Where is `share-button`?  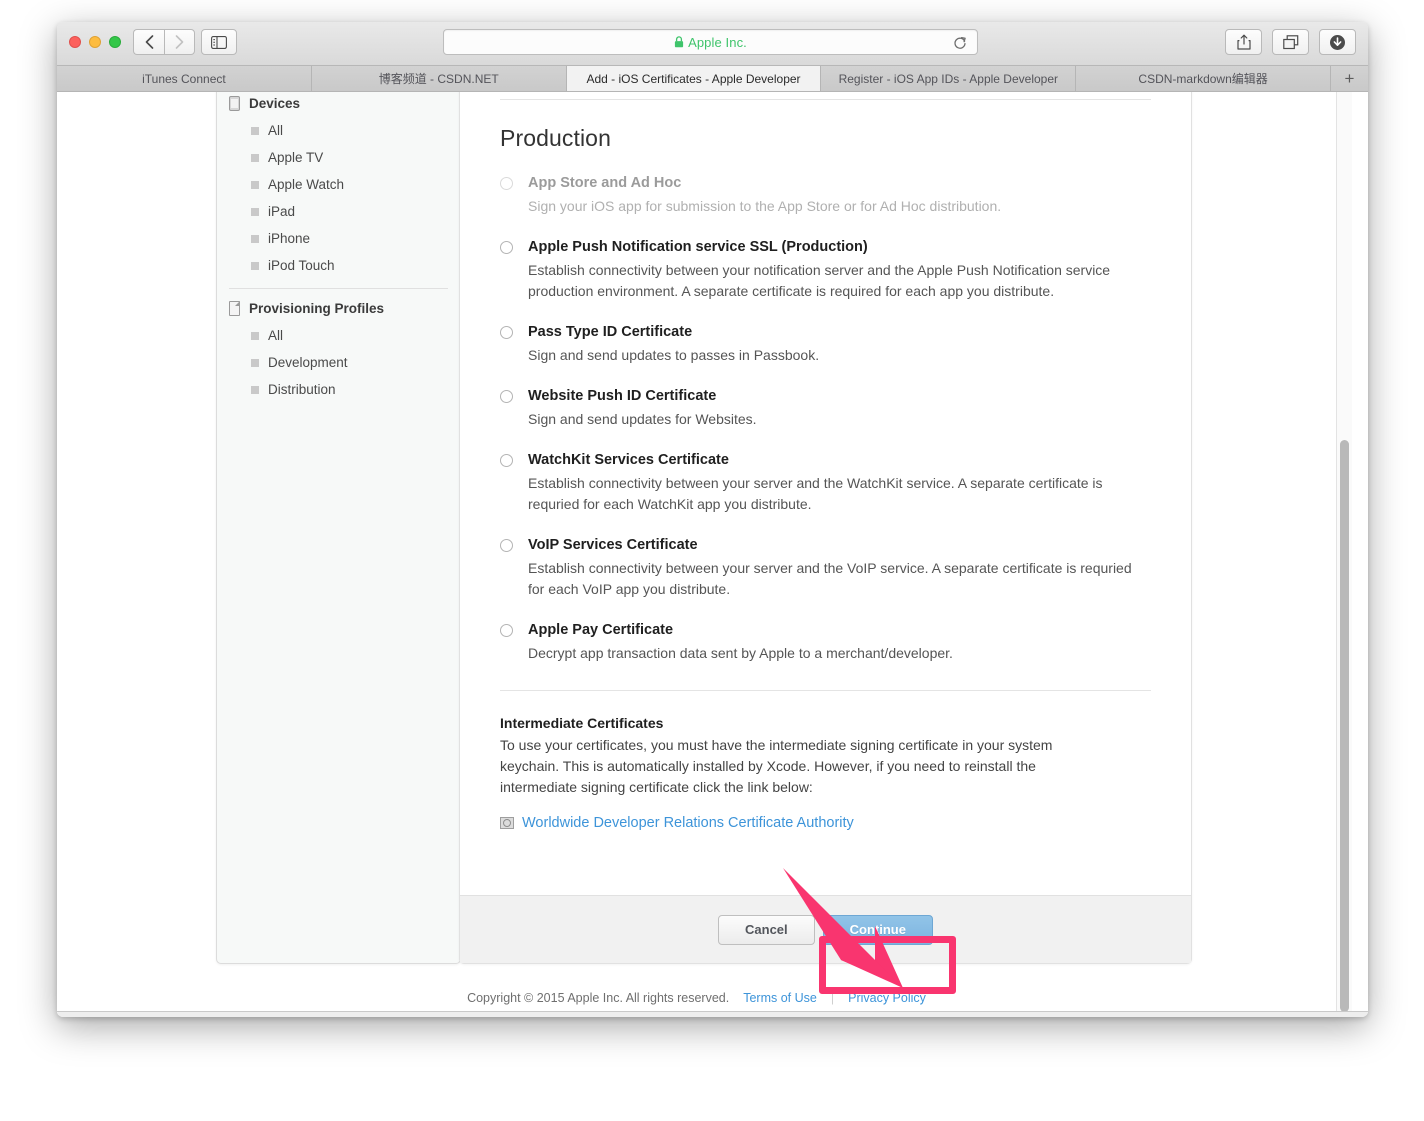
share-button is located at coordinates (1243, 42).